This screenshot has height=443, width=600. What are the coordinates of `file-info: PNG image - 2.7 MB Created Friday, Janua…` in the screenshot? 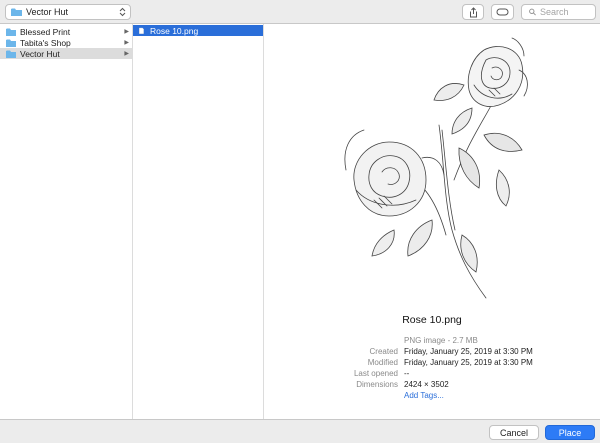 It's located at (432, 369).